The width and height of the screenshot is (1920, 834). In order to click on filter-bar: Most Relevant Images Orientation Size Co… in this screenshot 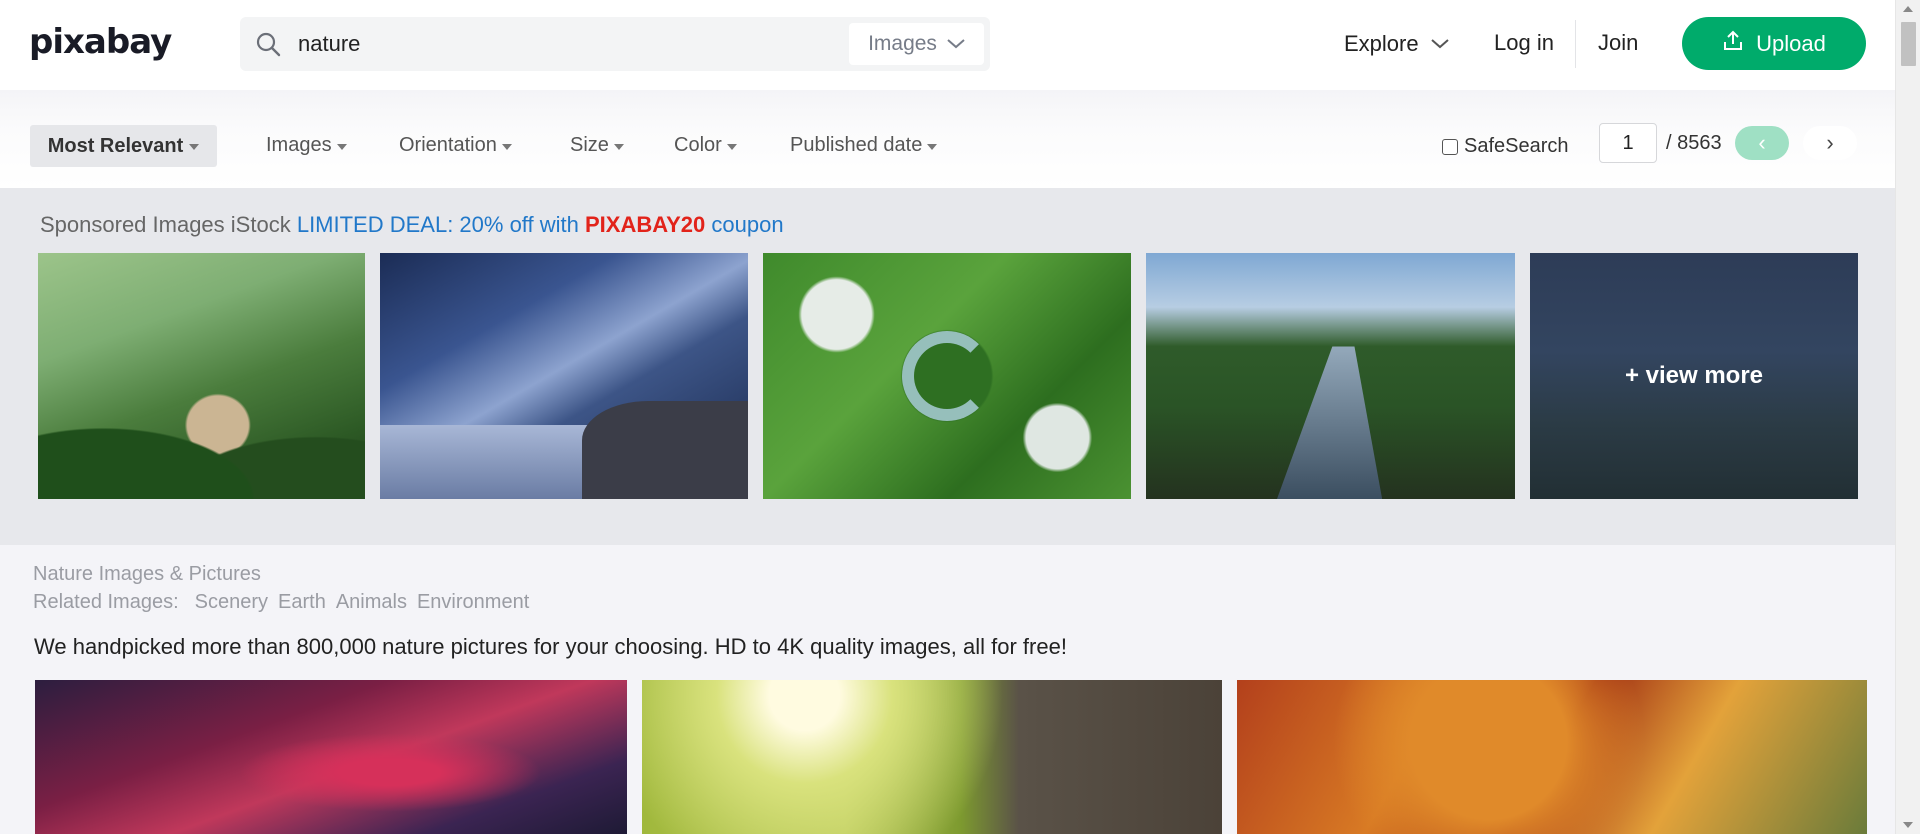, I will do `click(947, 139)`.